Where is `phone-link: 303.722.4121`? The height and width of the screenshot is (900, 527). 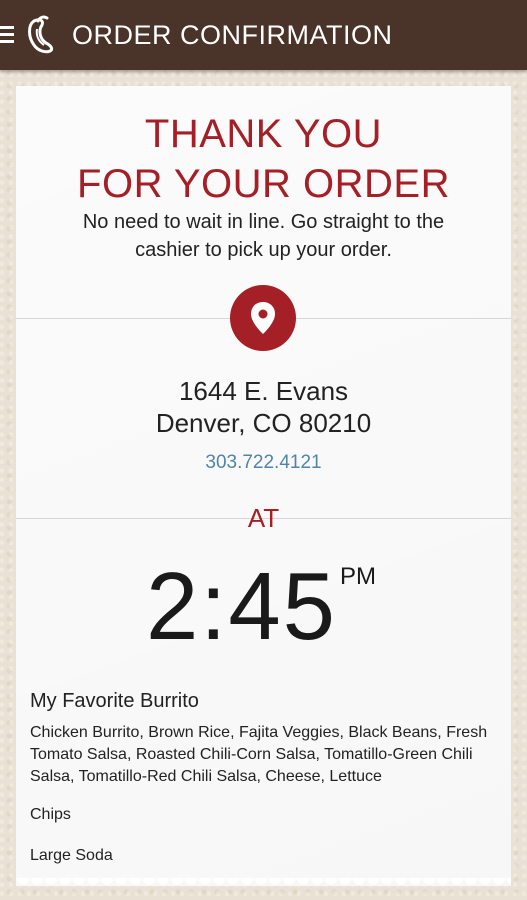 phone-link: 303.722.4121 is located at coordinates (263, 463).